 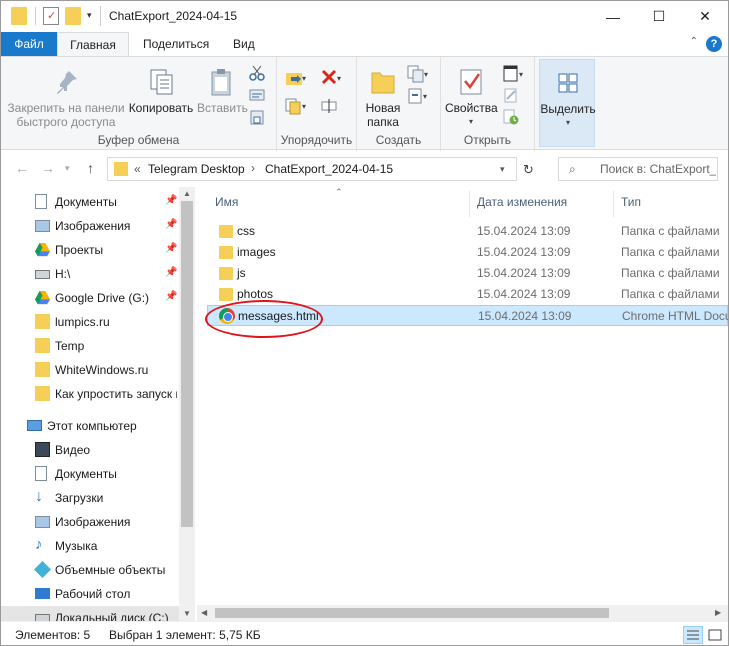 What do you see at coordinates (487, 140) in the screenshot?
I see `group-label-open: Открыть` at bounding box center [487, 140].